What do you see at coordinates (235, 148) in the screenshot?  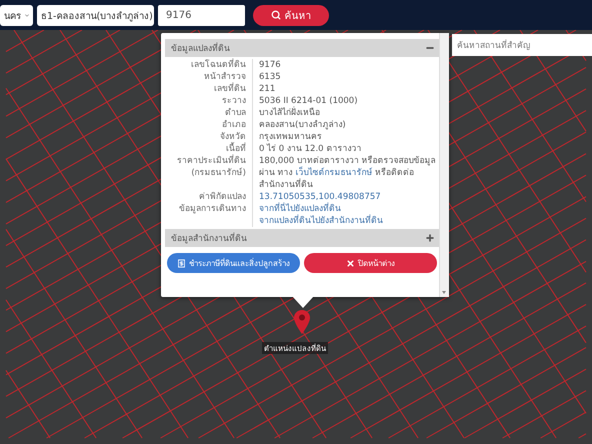 I see `field-label: เนื้อที่` at bounding box center [235, 148].